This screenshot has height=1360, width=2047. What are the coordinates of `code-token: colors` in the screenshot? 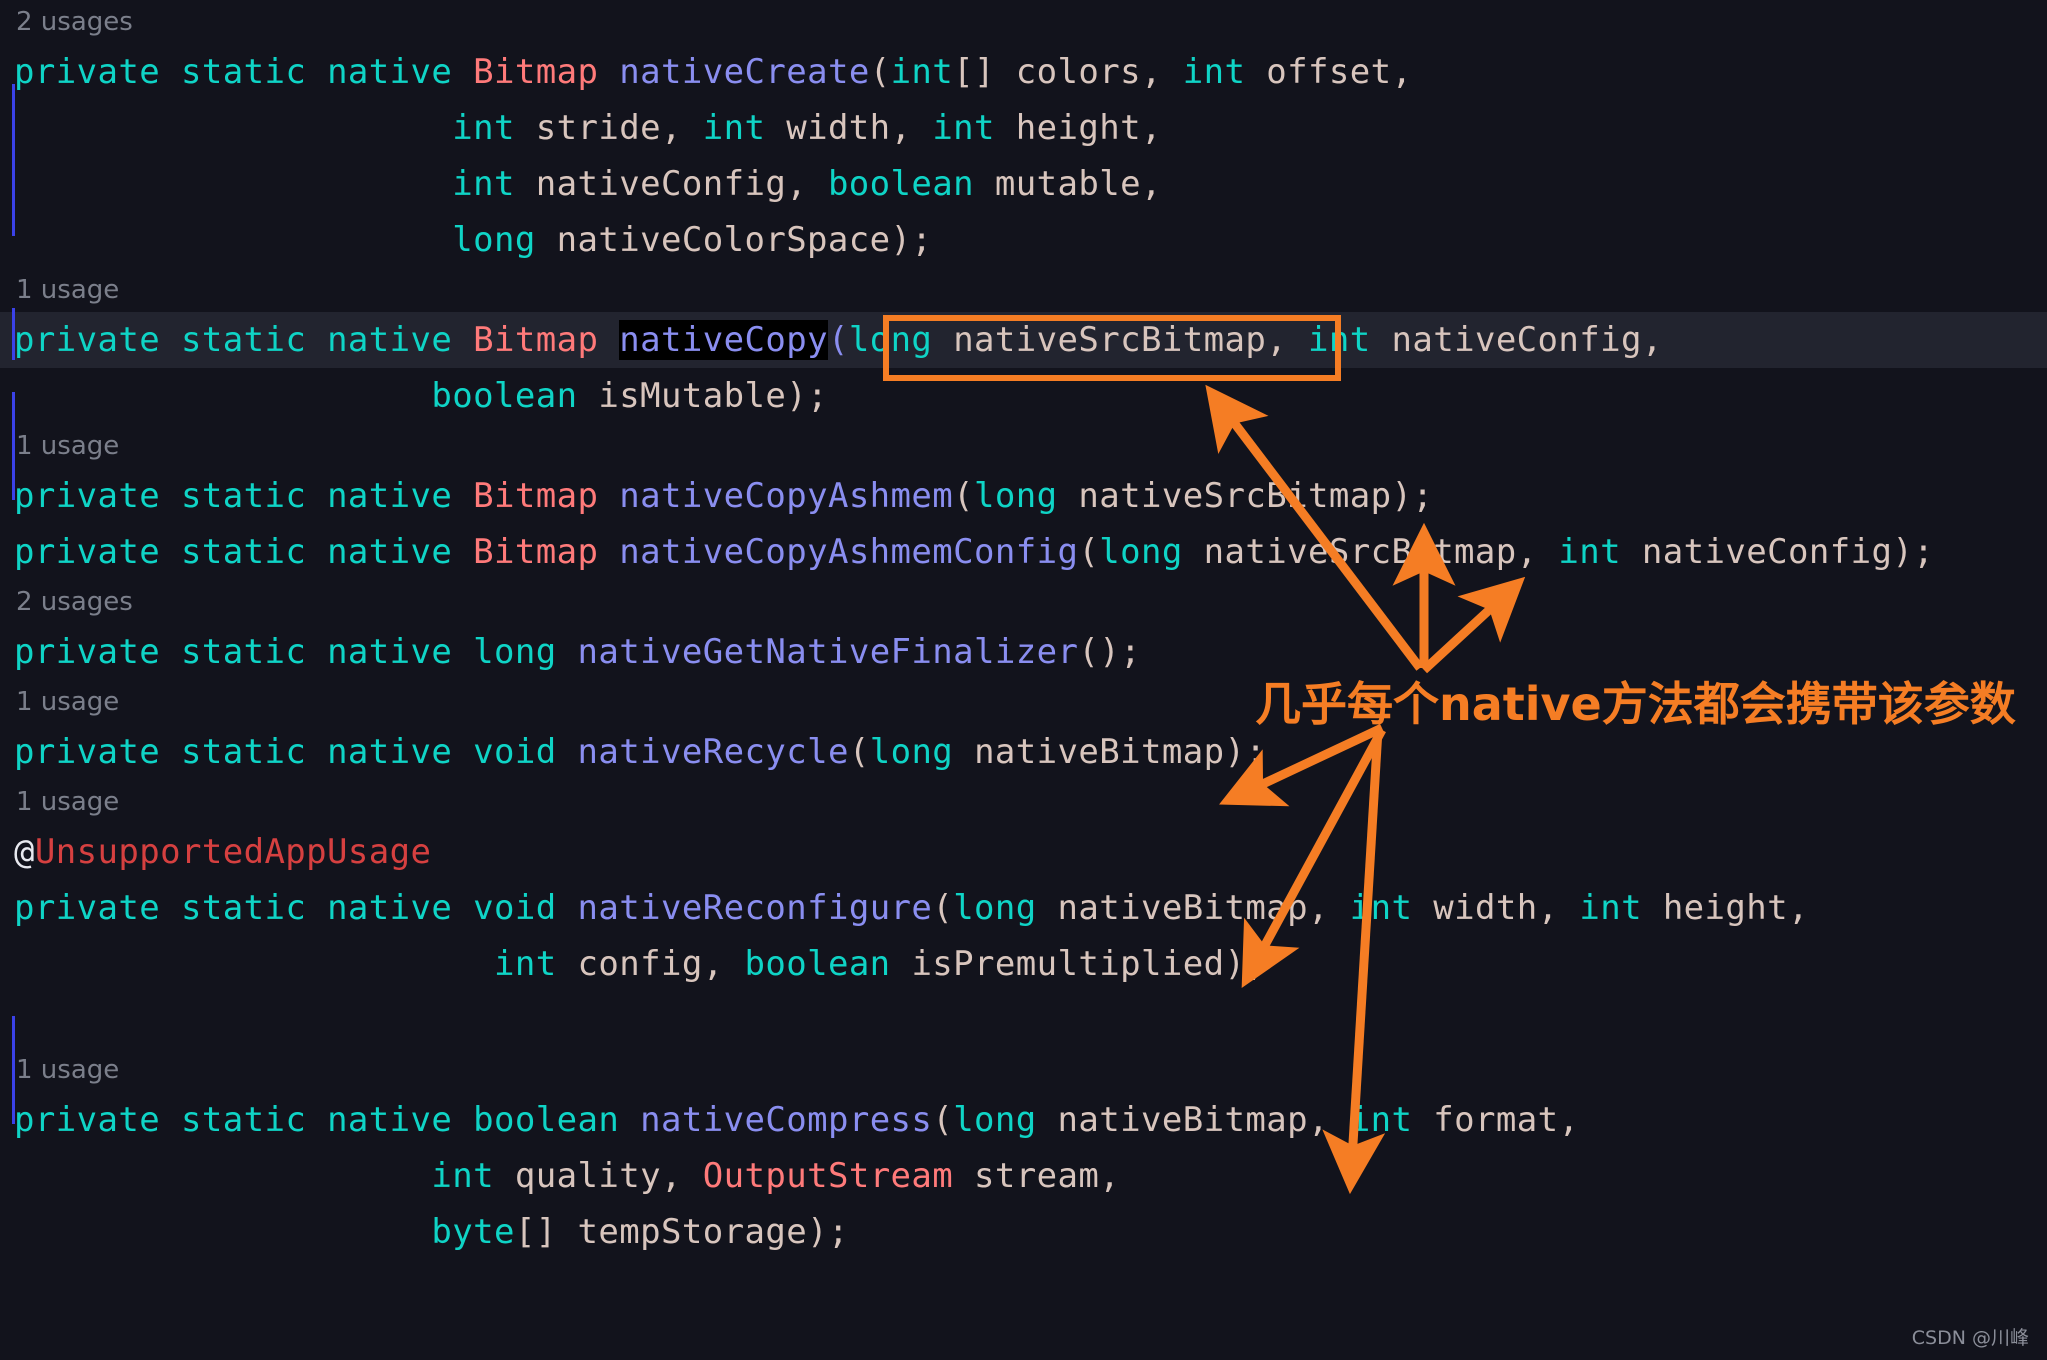 It's located at (1078, 72).